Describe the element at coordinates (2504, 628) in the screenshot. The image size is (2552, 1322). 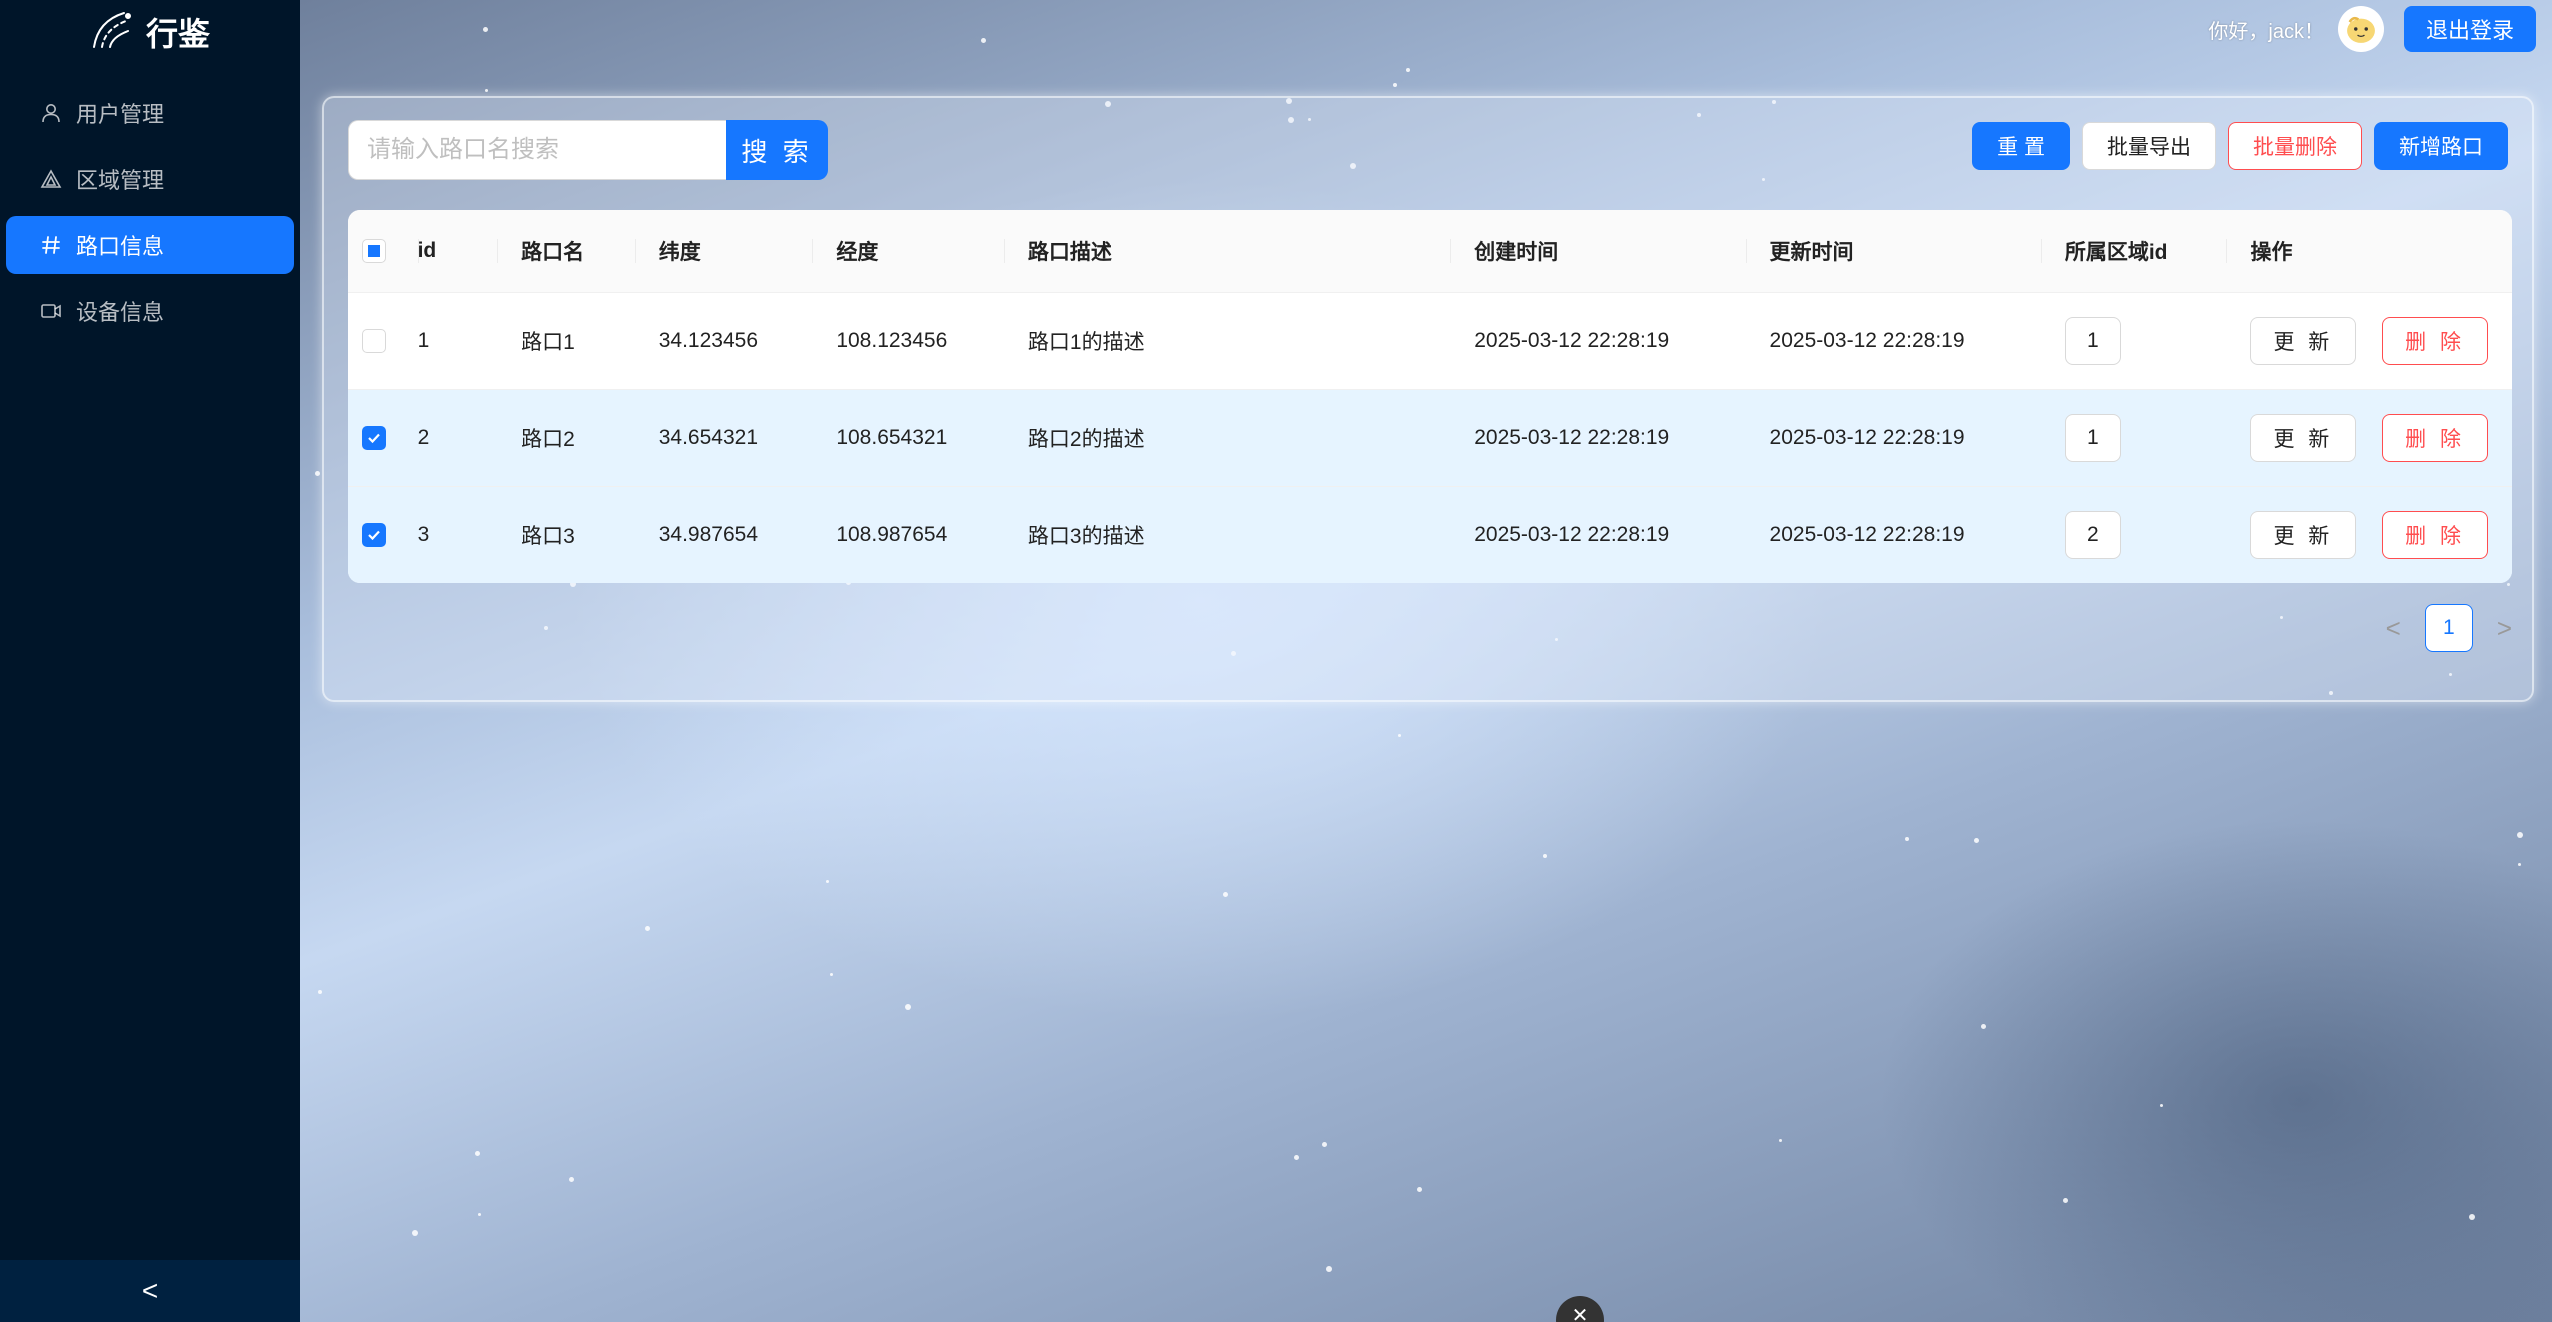
I see `next-page-icon: >` at that location.